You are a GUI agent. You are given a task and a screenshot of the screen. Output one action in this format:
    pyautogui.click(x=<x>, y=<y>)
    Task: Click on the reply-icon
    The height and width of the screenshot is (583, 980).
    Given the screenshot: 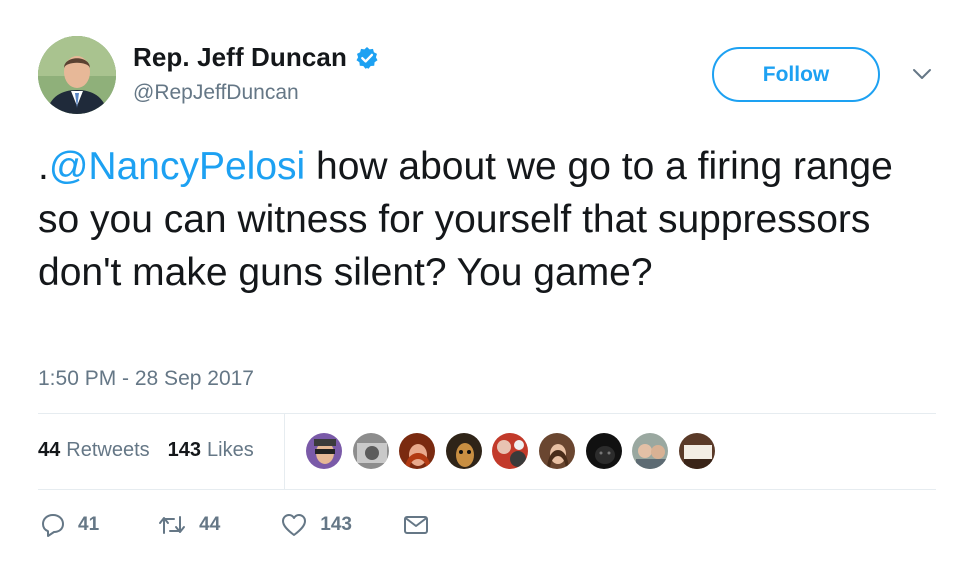 What is the action you would take?
    pyautogui.click(x=53, y=525)
    